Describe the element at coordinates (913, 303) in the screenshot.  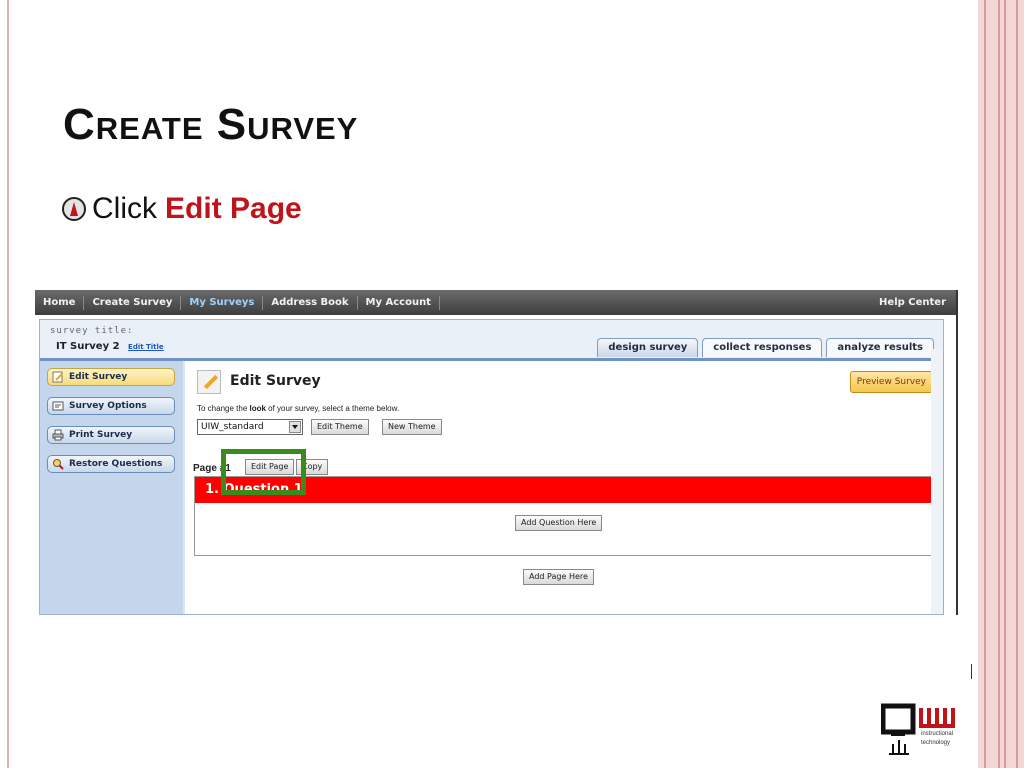
I see `nav-help-center: Help Center` at that location.